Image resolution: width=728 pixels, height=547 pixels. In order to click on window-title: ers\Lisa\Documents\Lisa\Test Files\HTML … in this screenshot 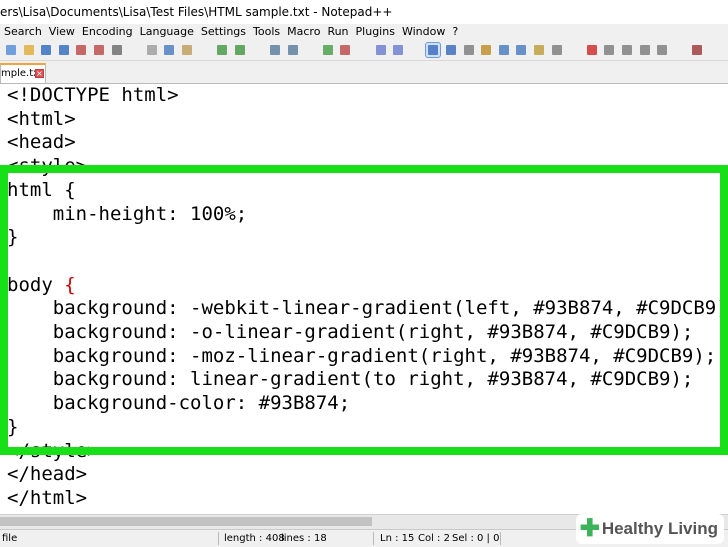, I will do `click(364, 12)`.